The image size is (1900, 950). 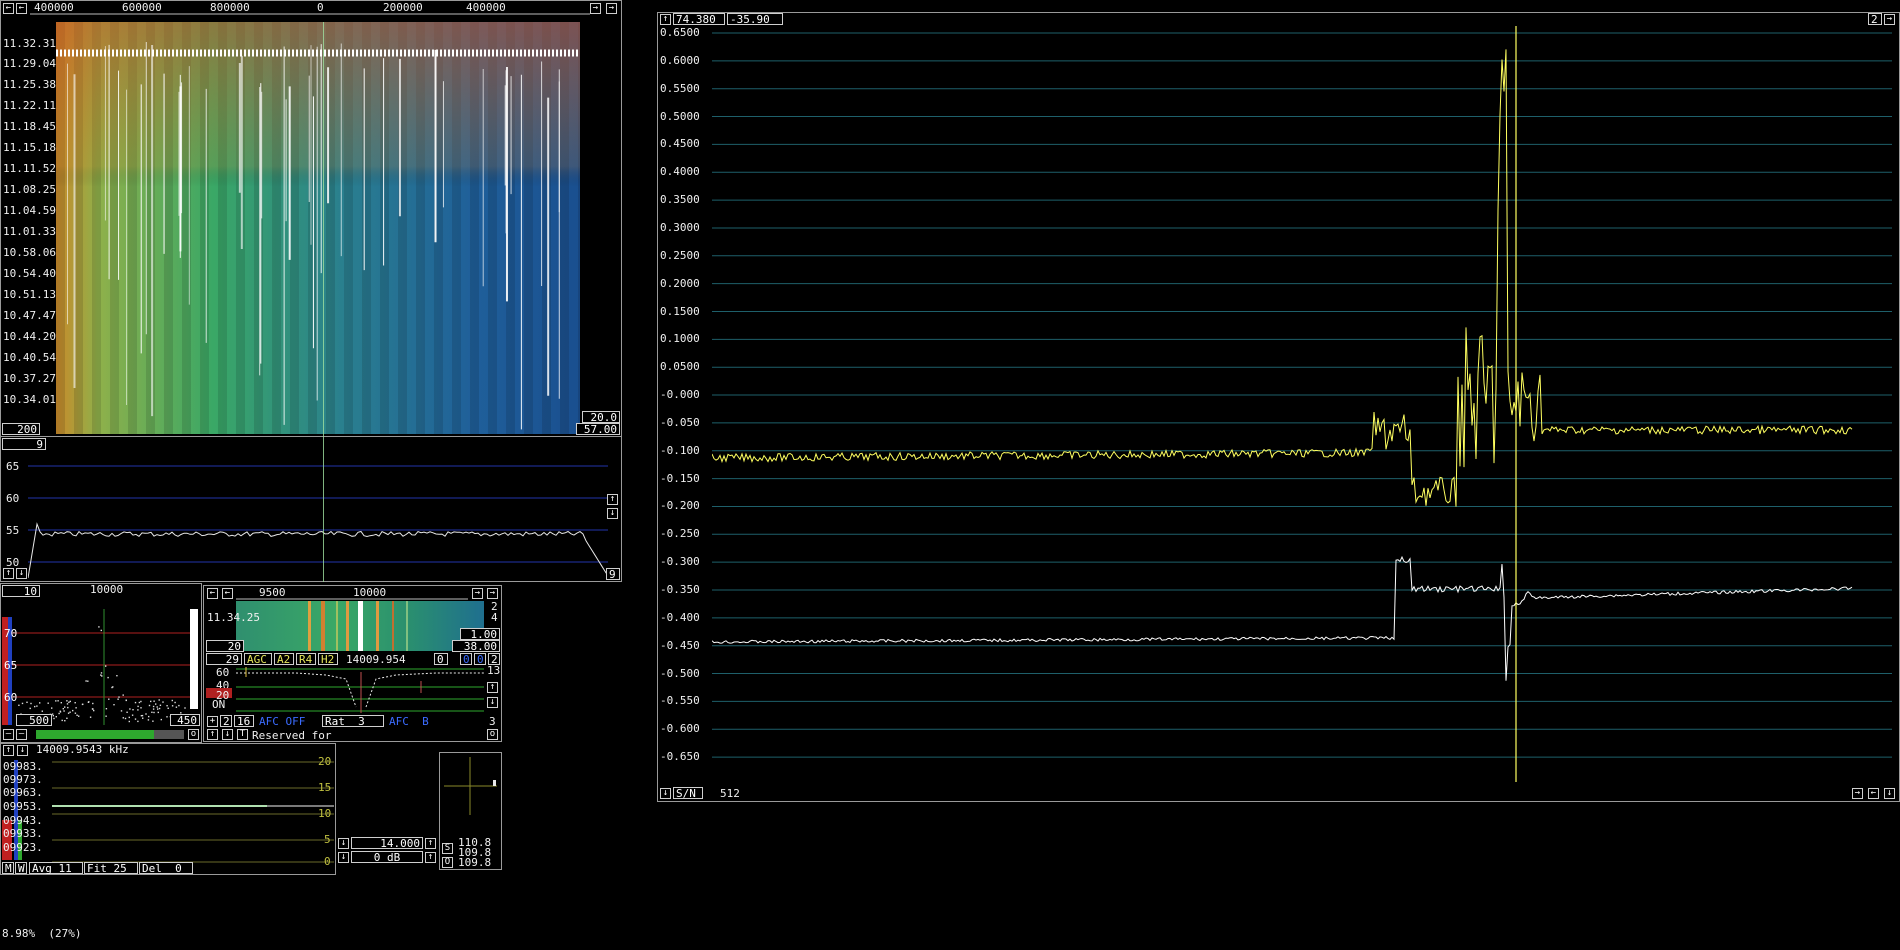 What do you see at coordinates (325, 761) in the screenshot?
I see `freq-scale-label: 20` at bounding box center [325, 761].